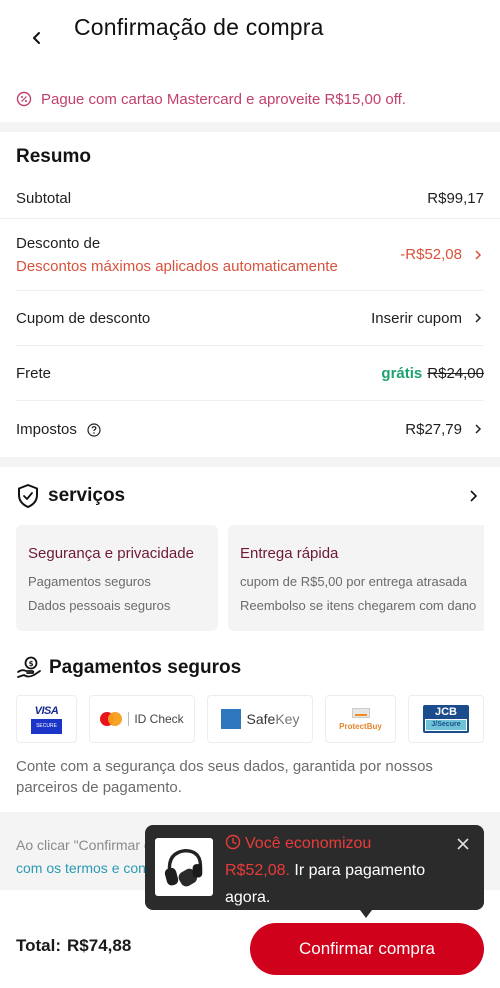 The image size is (500, 988). What do you see at coordinates (233, 841) in the screenshot?
I see `clock-icon` at bounding box center [233, 841].